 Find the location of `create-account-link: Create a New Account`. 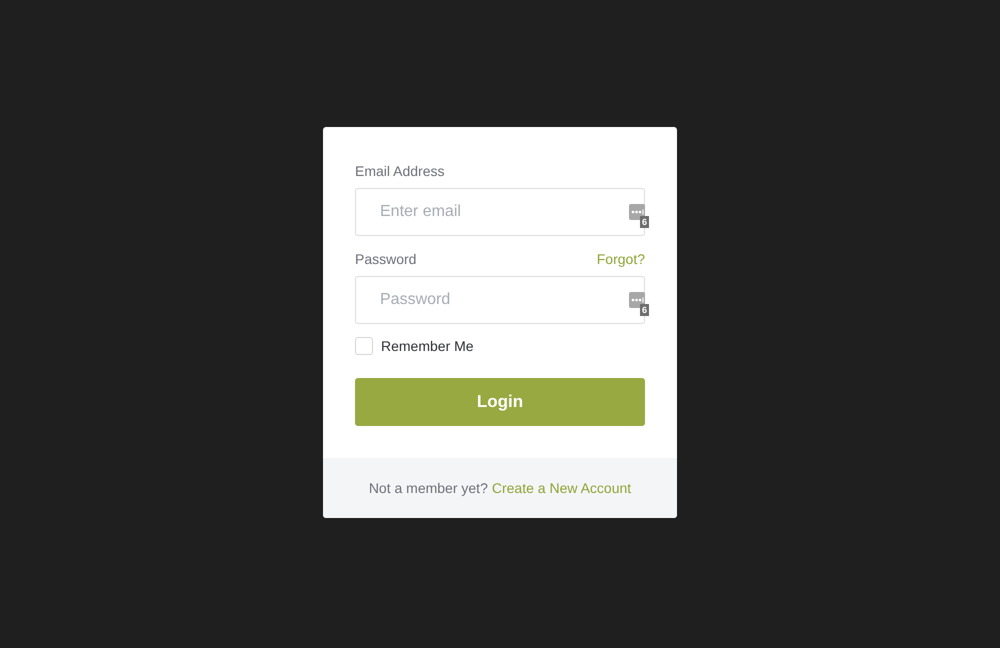

create-account-link: Create a New Account is located at coordinates (562, 488).